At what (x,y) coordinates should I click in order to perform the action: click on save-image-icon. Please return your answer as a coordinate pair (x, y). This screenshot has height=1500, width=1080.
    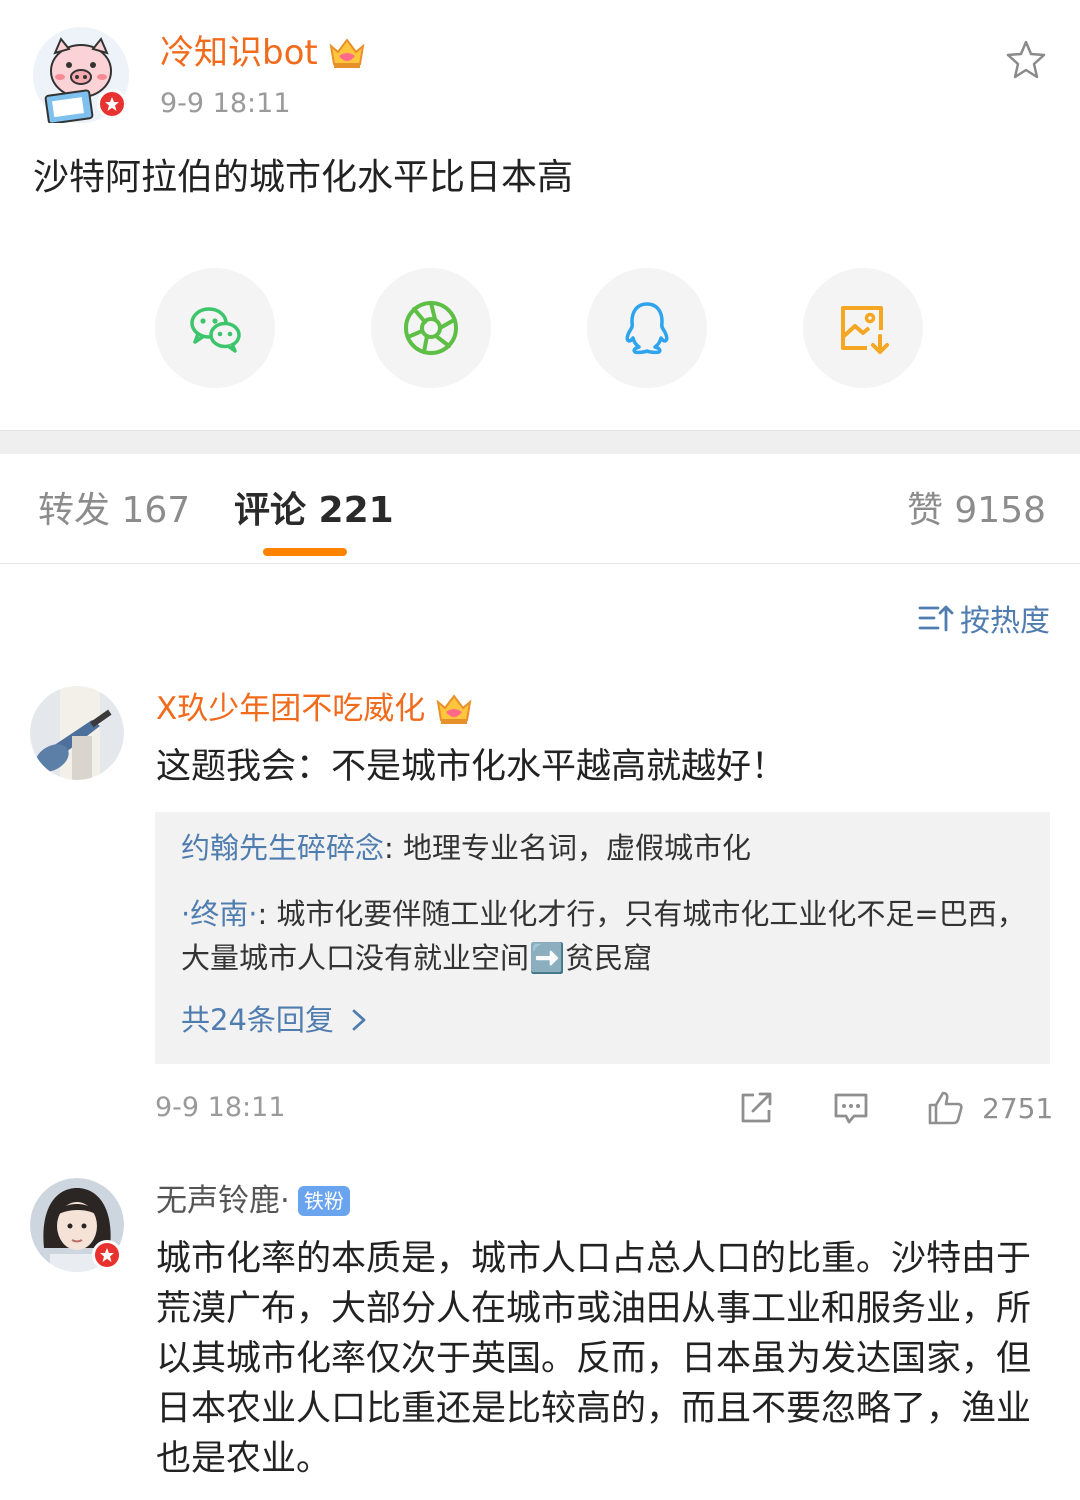
    Looking at the image, I should click on (865, 330).